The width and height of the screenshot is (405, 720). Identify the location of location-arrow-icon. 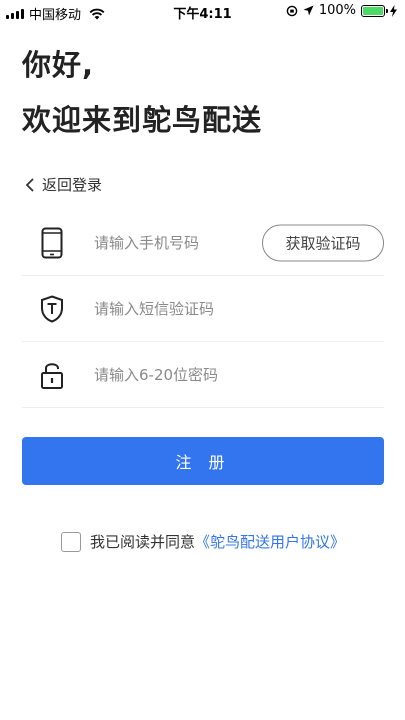
(308, 10).